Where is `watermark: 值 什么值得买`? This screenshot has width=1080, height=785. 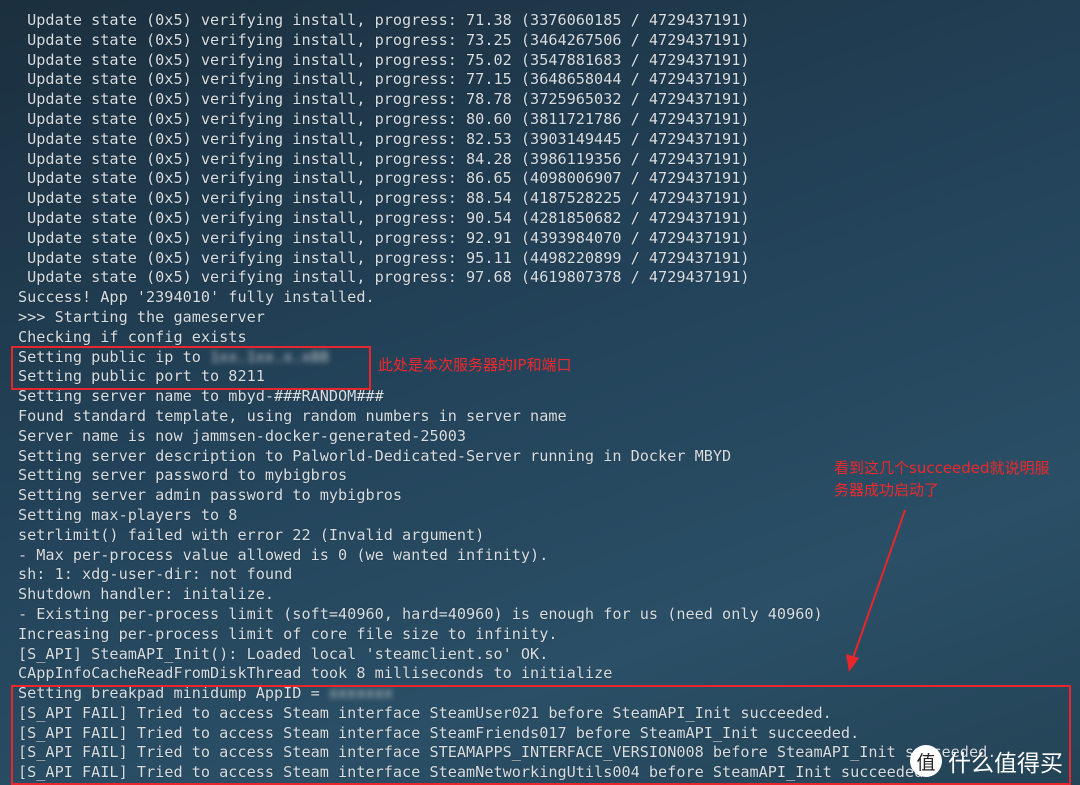 watermark: 值 什么值得买 is located at coordinates (986, 761).